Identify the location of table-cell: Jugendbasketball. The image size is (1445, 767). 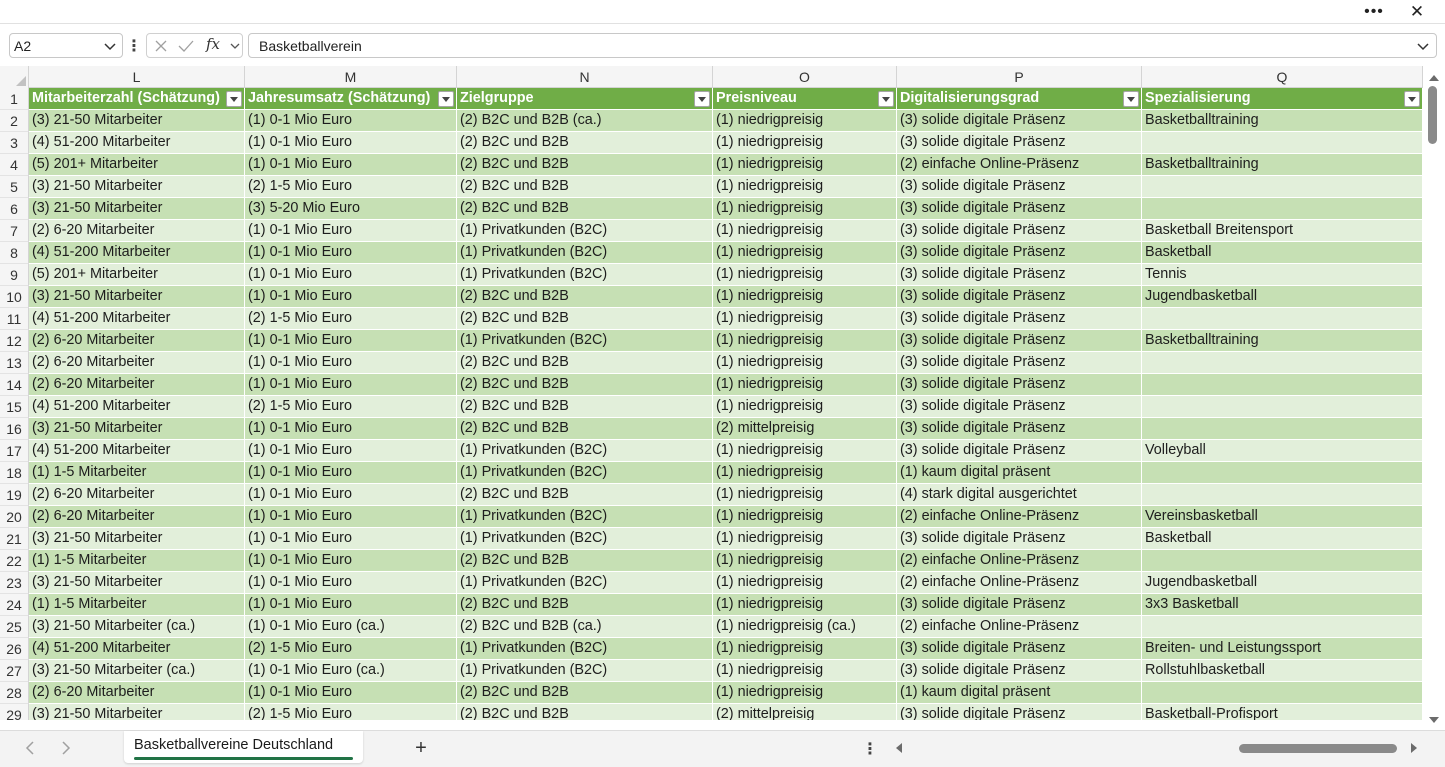
(1282, 297).